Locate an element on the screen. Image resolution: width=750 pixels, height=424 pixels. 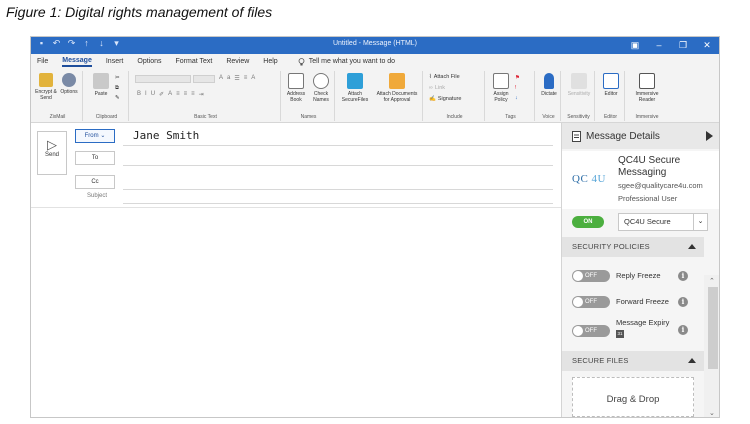
align-left-icon: ≡ is located at coordinates (178, 94).